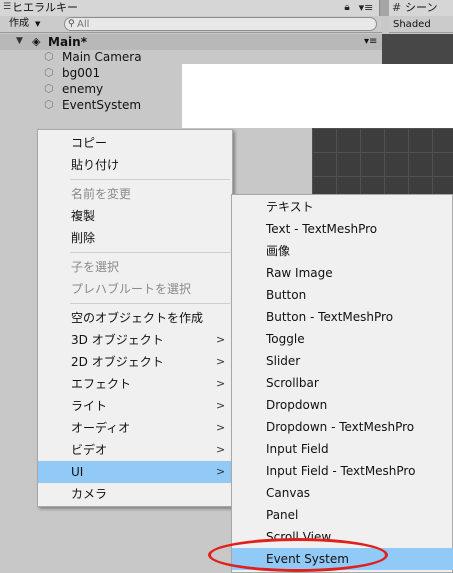 The height and width of the screenshot is (573, 453). Describe the element at coordinates (330, 317) in the screenshot. I see `submenu-item-label: Button - TextMeshPro` at that location.